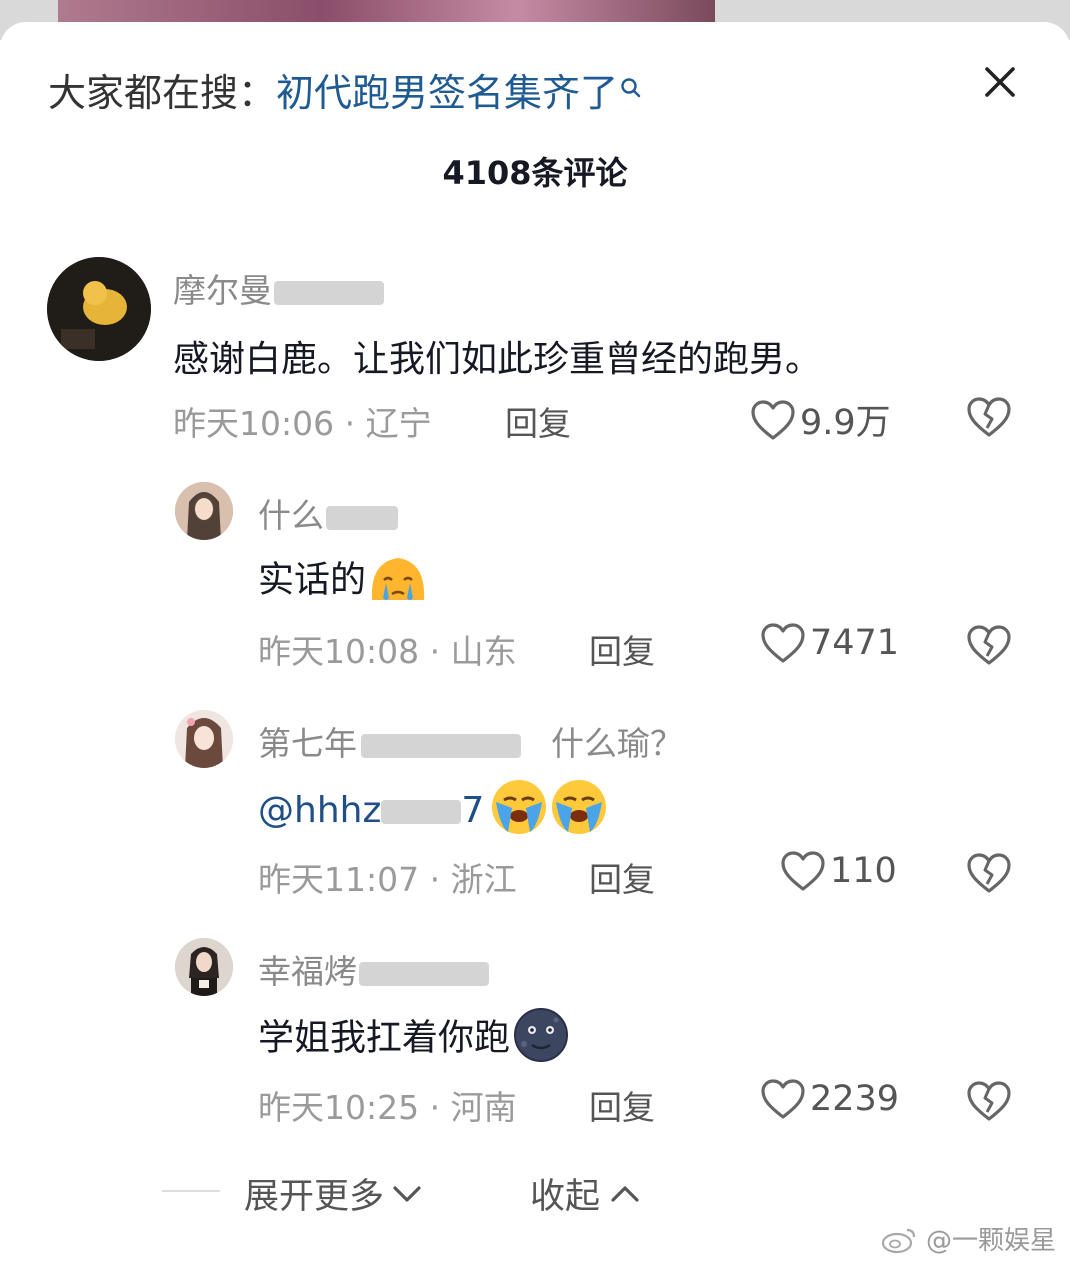 The width and height of the screenshot is (1070, 1262). I want to click on trending-search-bar: 大家都在搜：初代跑男签名集齐了, so click(345, 89).